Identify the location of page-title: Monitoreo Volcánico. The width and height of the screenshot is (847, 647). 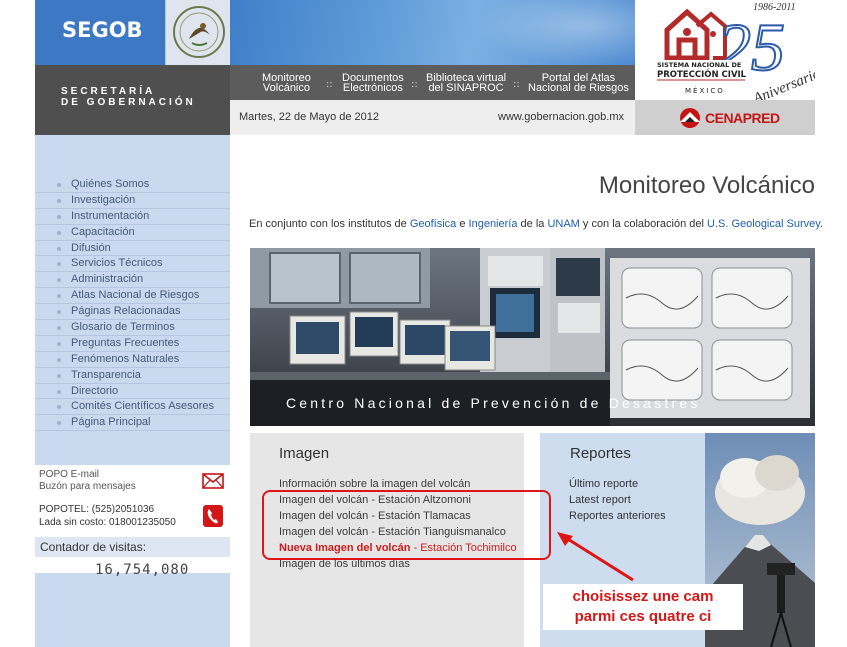
(706, 185).